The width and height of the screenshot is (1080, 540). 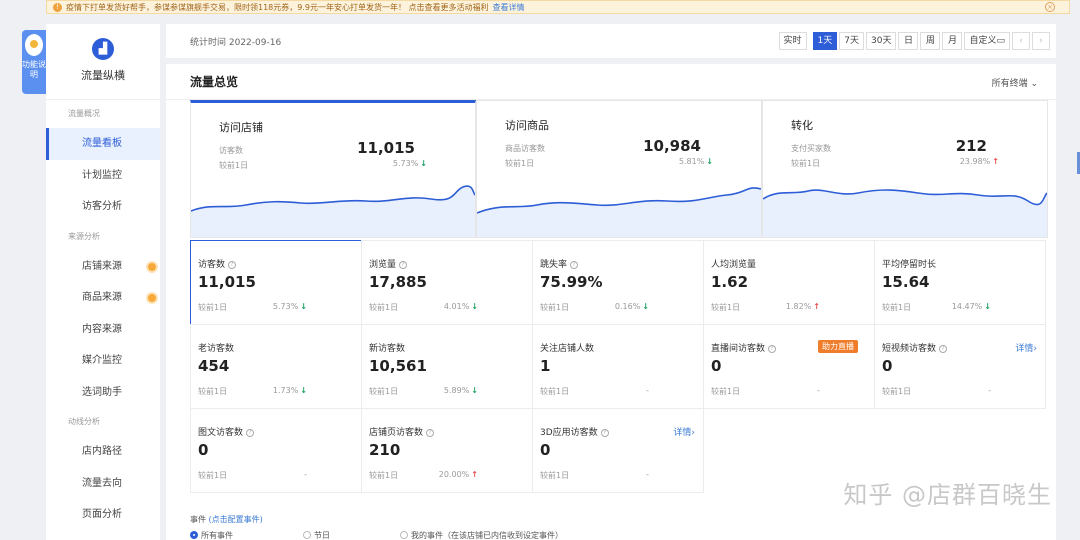 What do you see at coordinates (952, 41) in the screenshot?
I see `period-month: 月` at bounding box center [952, 41].